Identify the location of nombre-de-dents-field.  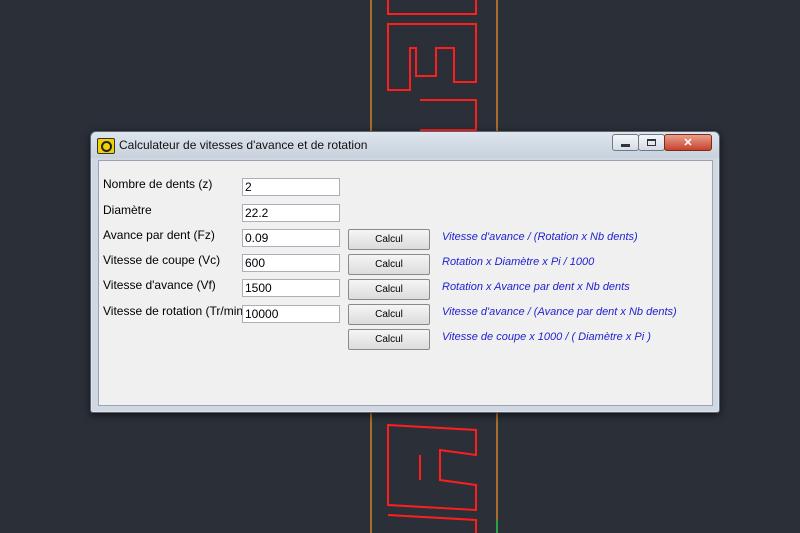
(291, 187).